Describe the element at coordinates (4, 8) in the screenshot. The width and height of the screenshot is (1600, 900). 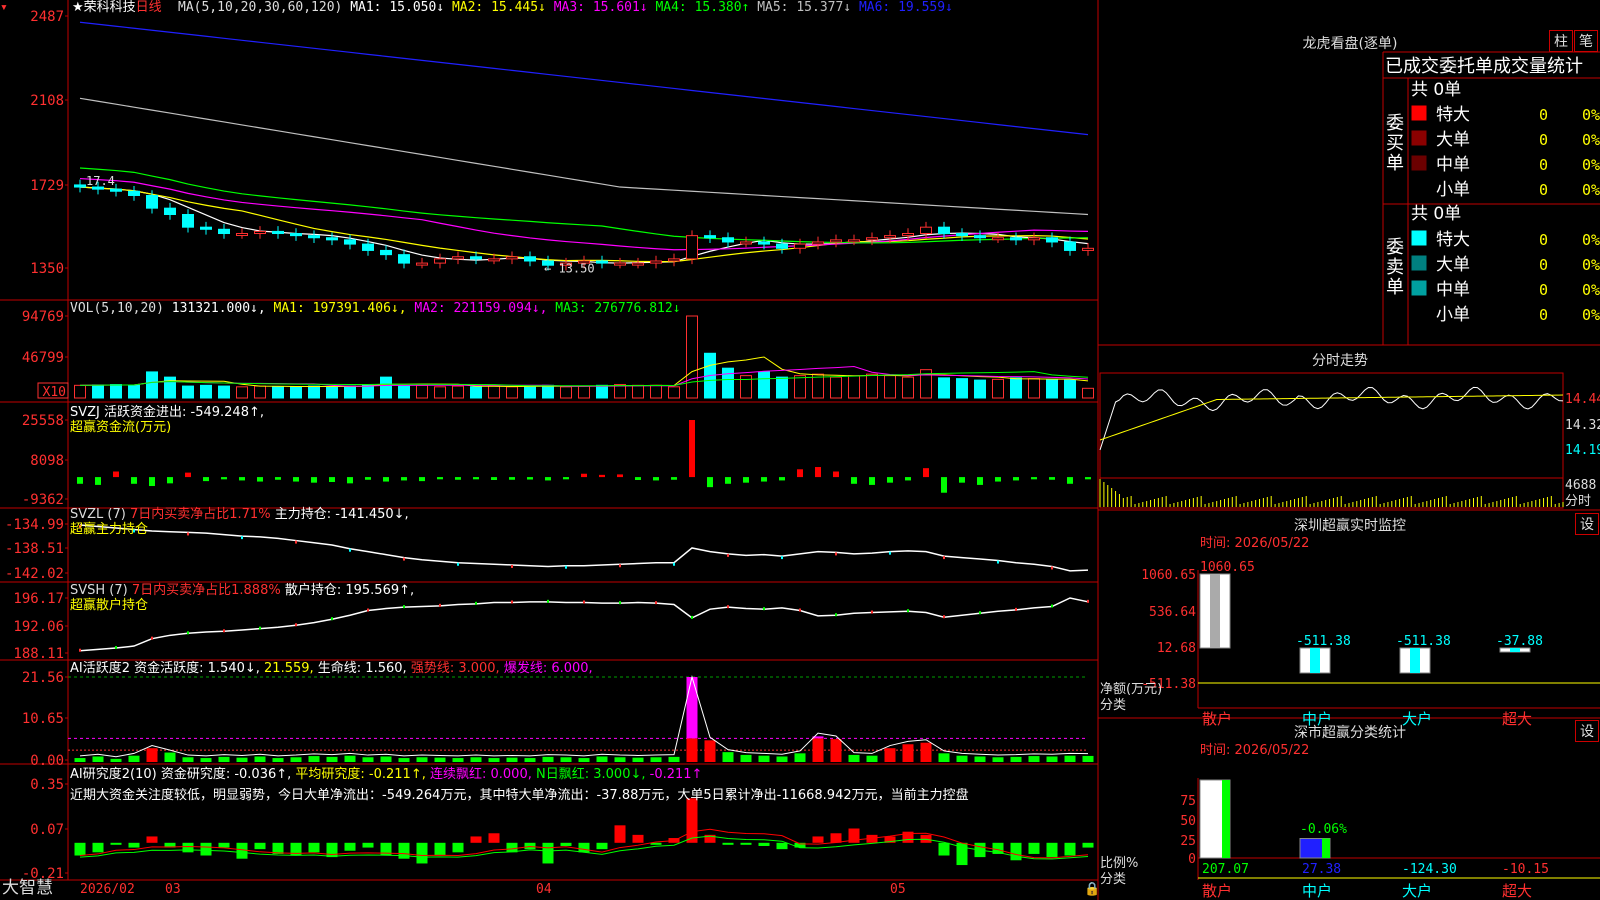
I see `top-left-marker: ▾` at that location.